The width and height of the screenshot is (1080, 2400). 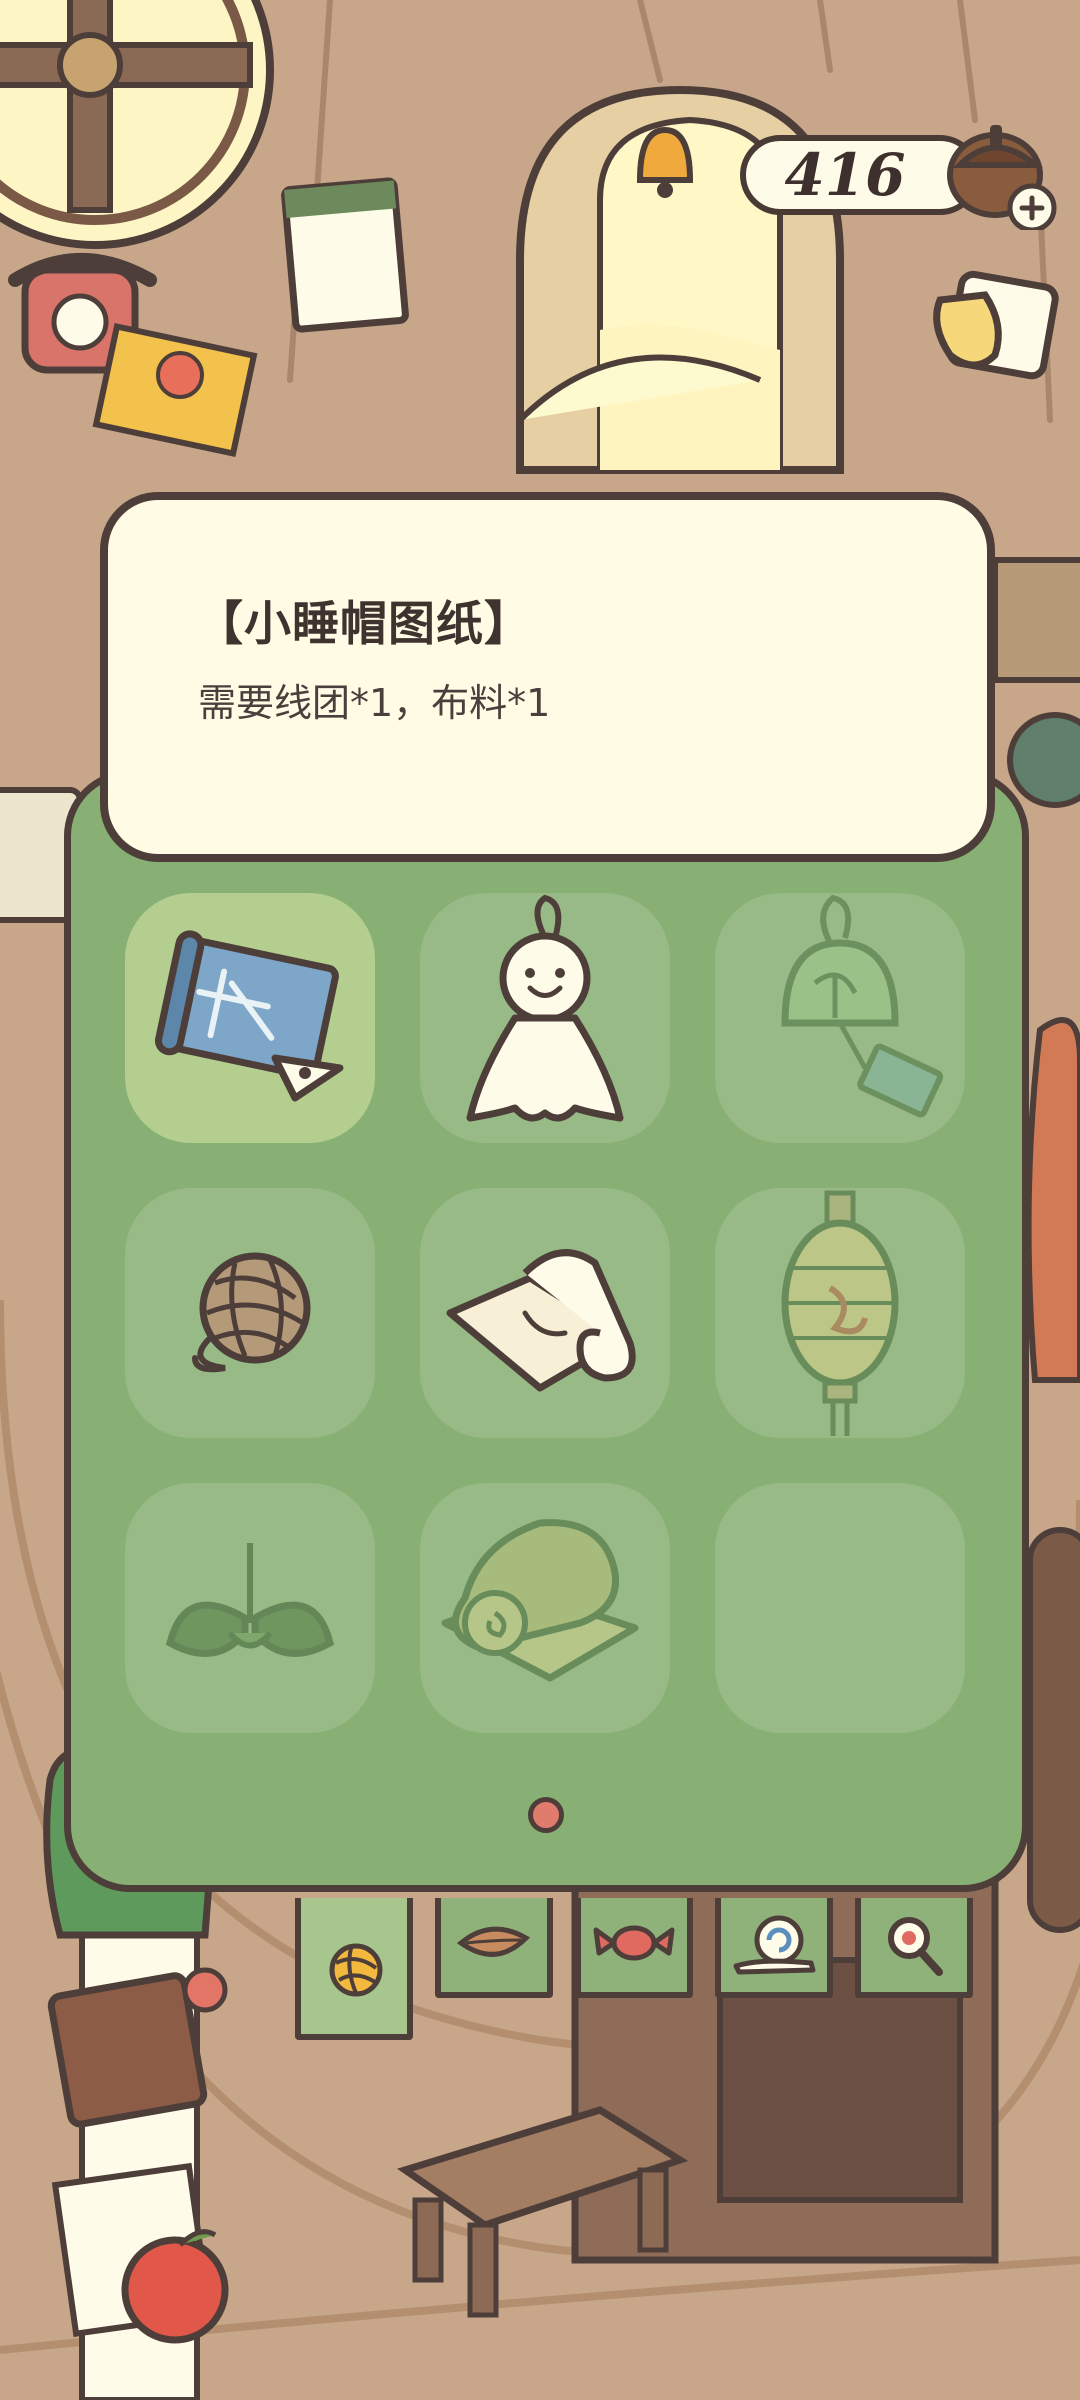 I want to click on item-slot-wind-chime, so click(x=840, y=1018).